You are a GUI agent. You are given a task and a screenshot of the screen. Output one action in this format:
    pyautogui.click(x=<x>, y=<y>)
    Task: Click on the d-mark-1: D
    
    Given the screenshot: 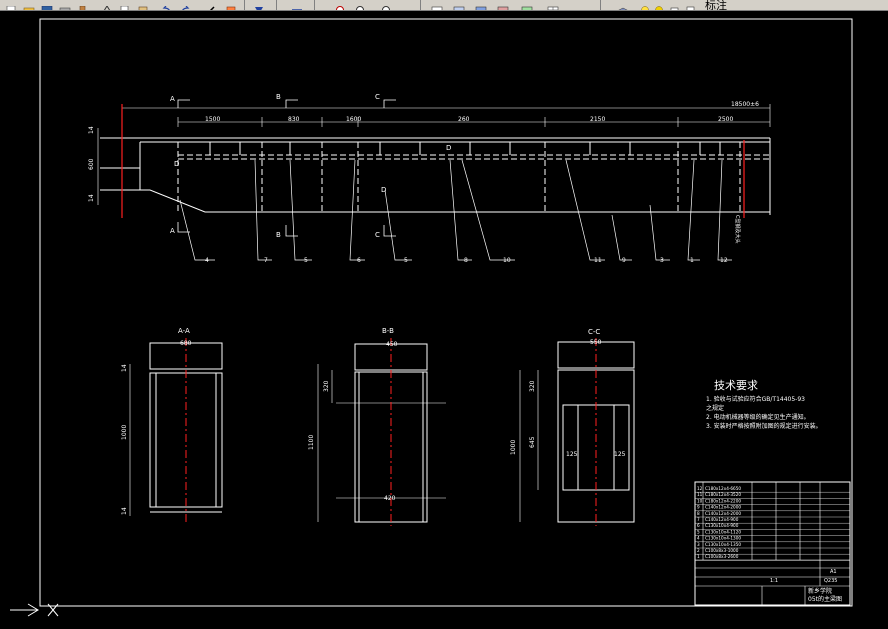 What is the action you would take?
    pyautogui.click(x=176, y=164)
    